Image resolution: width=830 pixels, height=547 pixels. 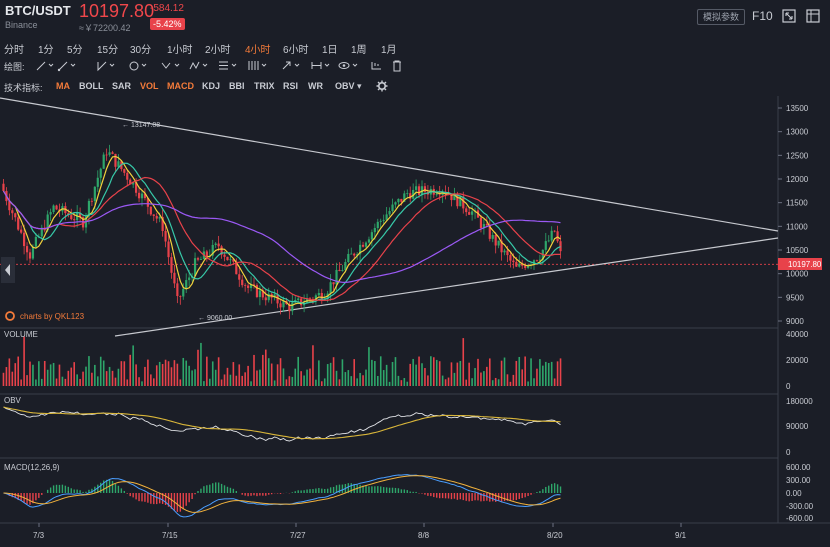 What do you see at coordinates (315, 86) in the screenshot?
I see `indicator-tab-9: WR` at bounding box center [315, 86].